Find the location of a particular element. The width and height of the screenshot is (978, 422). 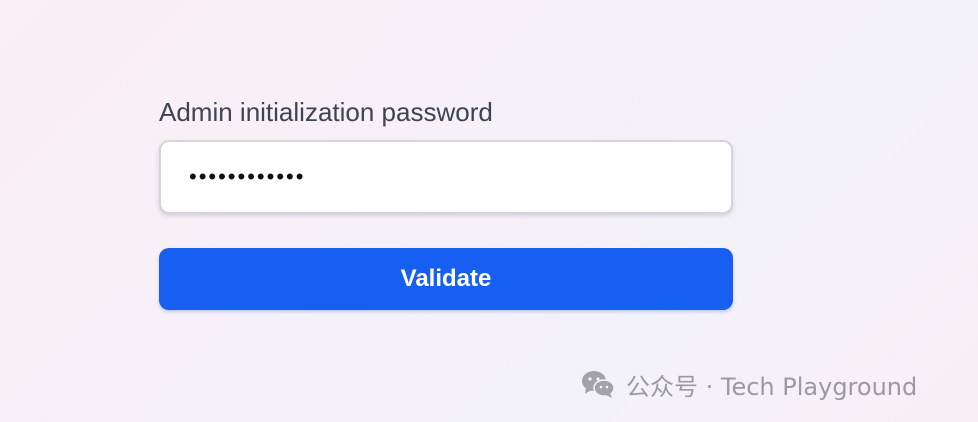

validate-button: Validate is located at coordinates (446, 279).